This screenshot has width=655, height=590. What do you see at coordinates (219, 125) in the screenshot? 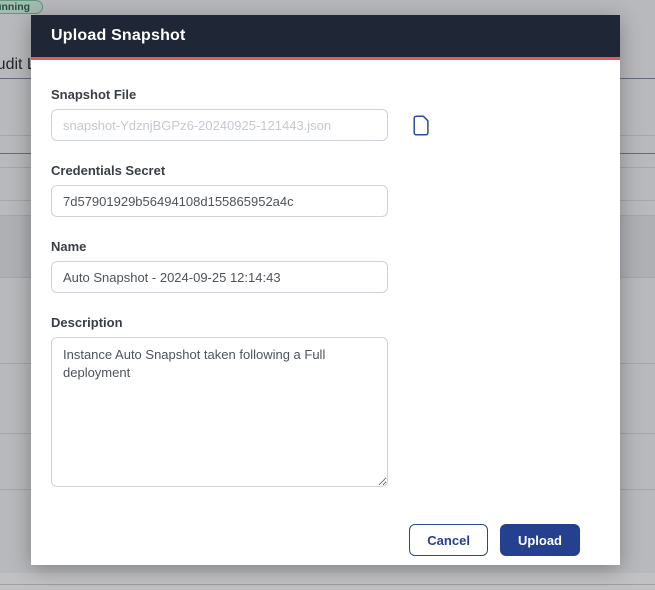
I see `snapshot-file-input` at bounding box center [219, 125].